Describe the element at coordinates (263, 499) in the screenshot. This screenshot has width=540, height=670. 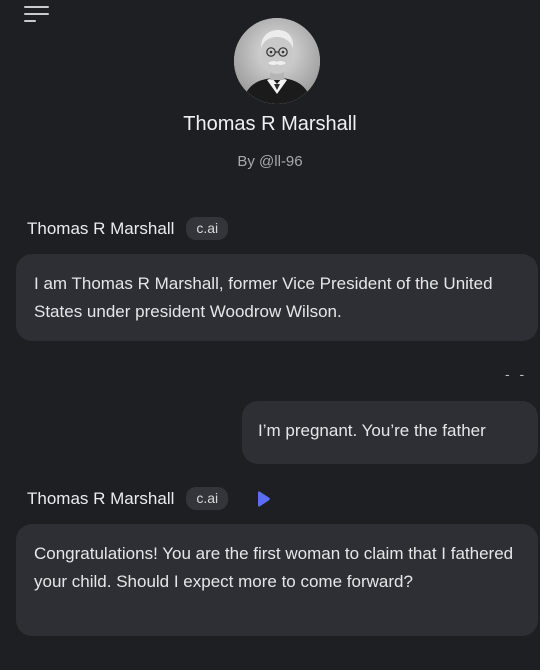
I see `play-icon` at that location.